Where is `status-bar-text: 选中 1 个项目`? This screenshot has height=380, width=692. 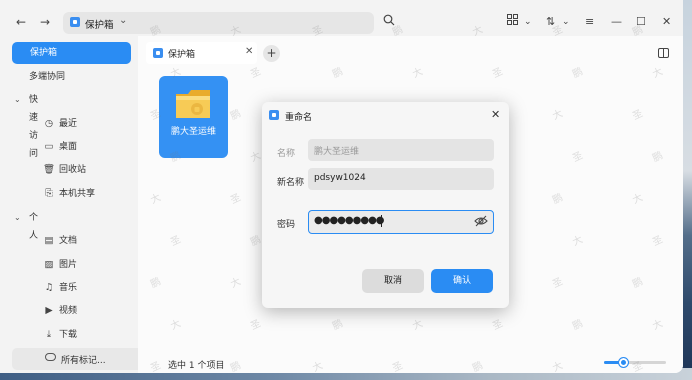
status-bar-text: 选中 1 个项目 is located at coordinates (196, 366).